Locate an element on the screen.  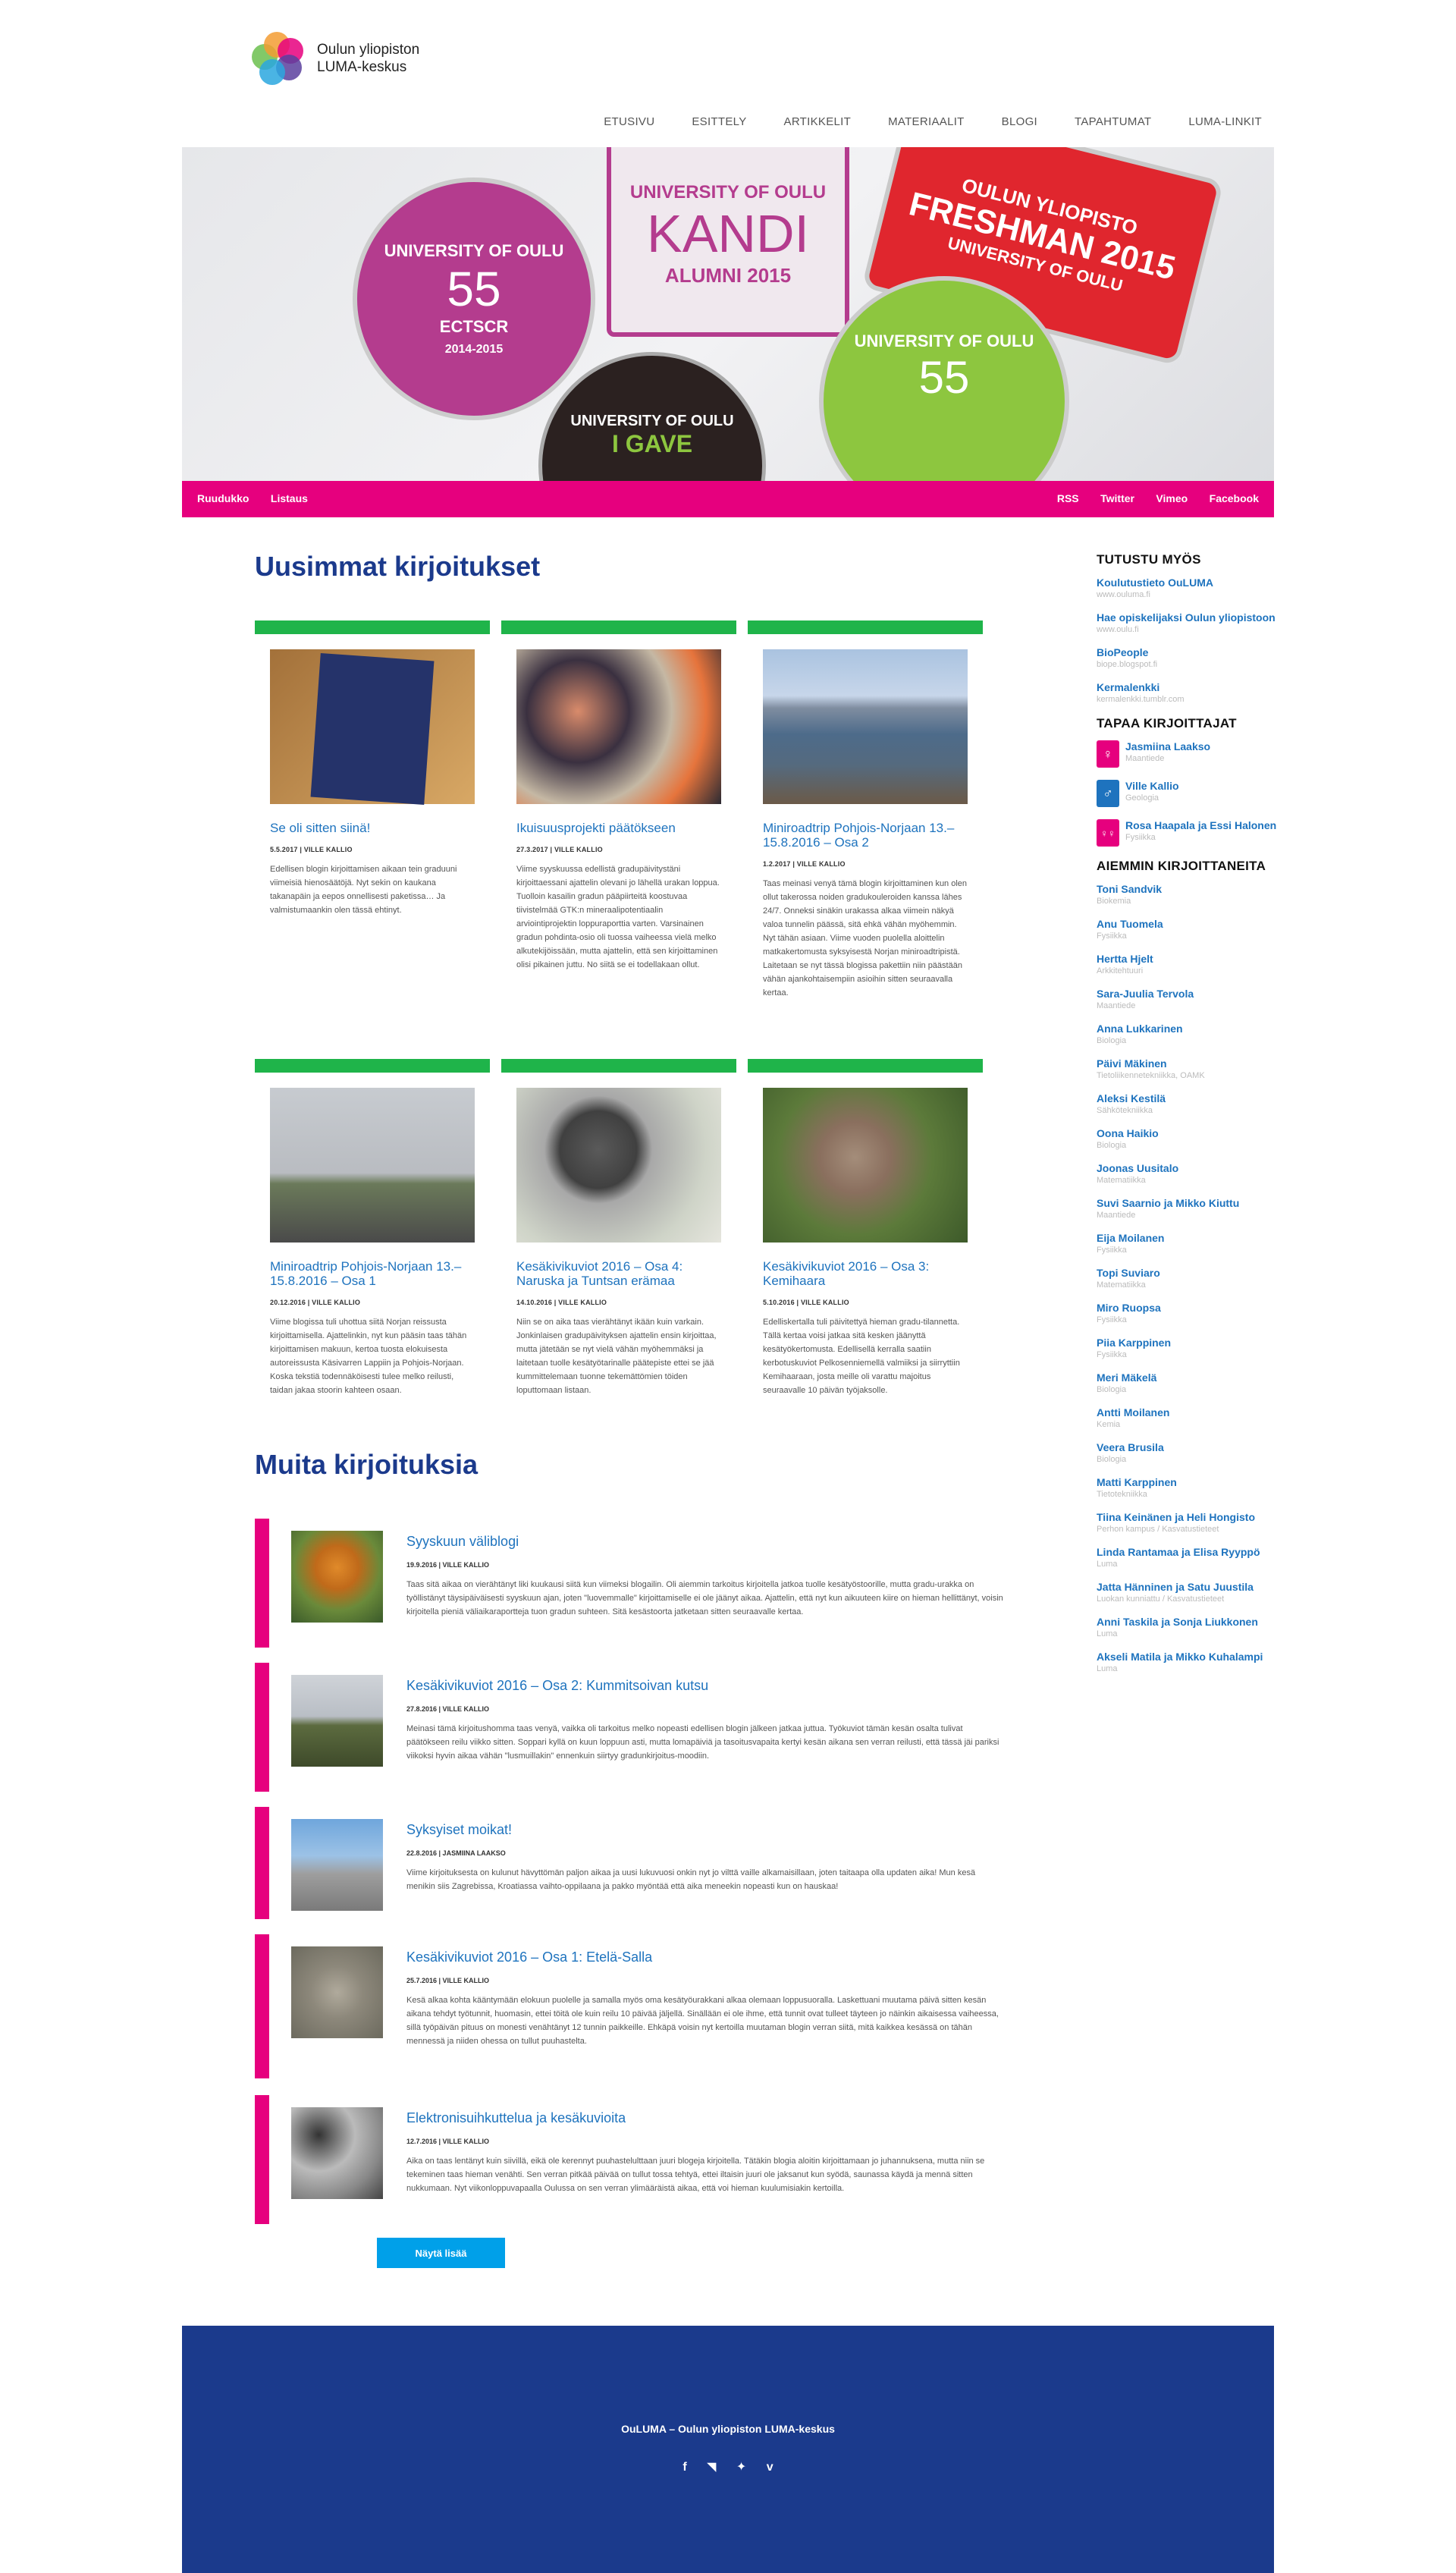
site-logo: Oulun yliopiston LUMA-keskus is located at coordinates (334, 58).